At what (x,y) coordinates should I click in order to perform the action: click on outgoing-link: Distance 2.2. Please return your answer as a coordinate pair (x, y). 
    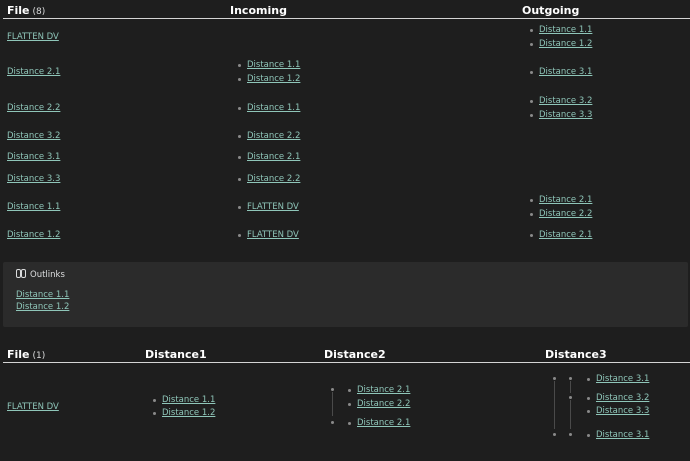
    Looking at the image, I should click on (565, 214).